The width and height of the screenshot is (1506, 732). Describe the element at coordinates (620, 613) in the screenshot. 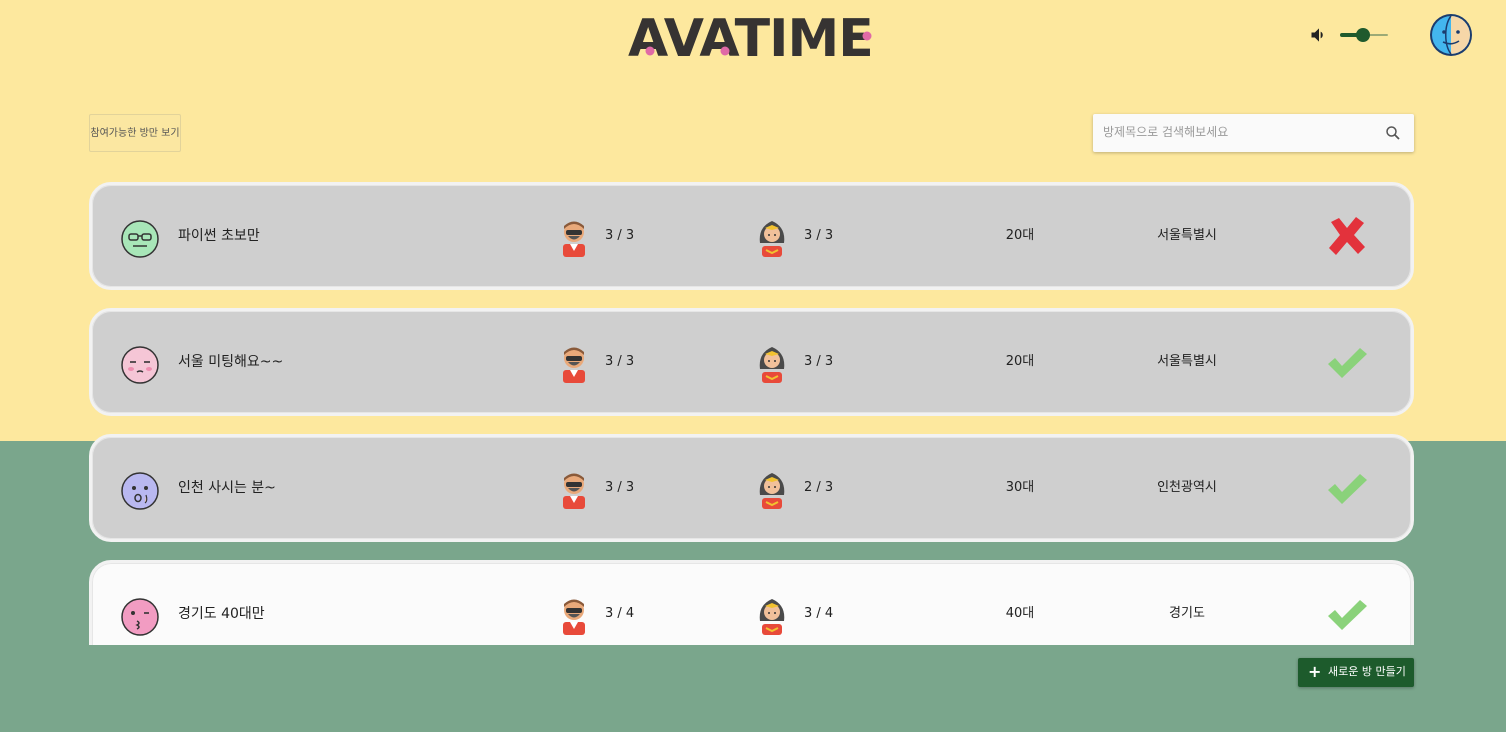

I see `male-count: 3 / 4` at that location.